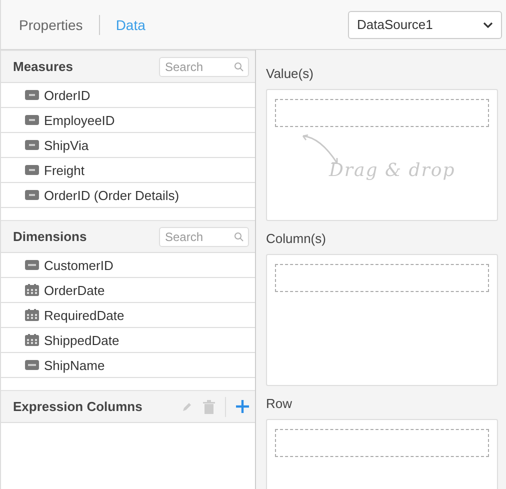  I want to click on field-name: EmployeeID, so click(79, 120).